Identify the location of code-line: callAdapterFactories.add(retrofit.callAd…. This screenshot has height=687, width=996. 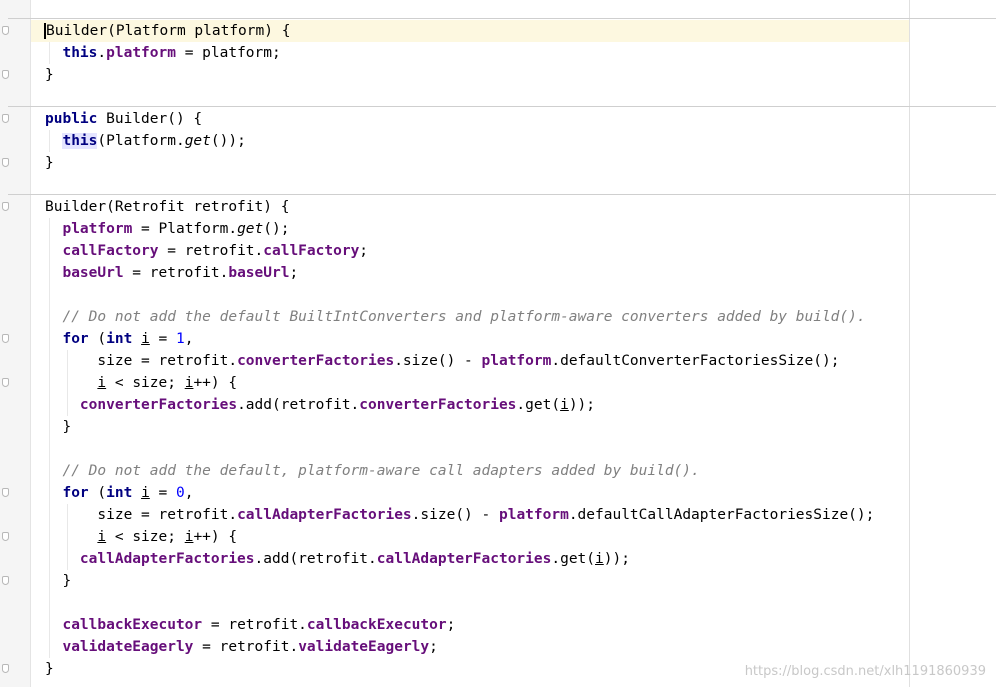
(337, 559).